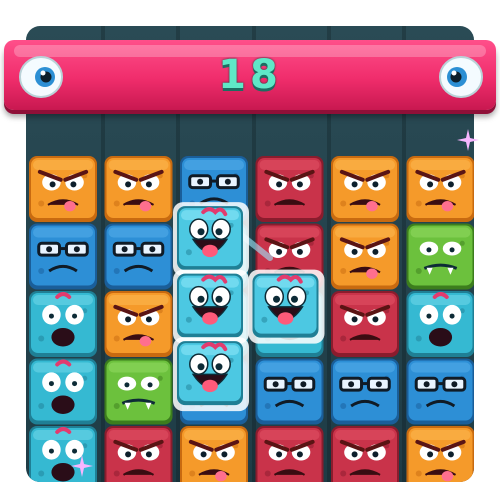 The image size is (500, 500). I want to click on right-eye-icon, so click(461, 77).